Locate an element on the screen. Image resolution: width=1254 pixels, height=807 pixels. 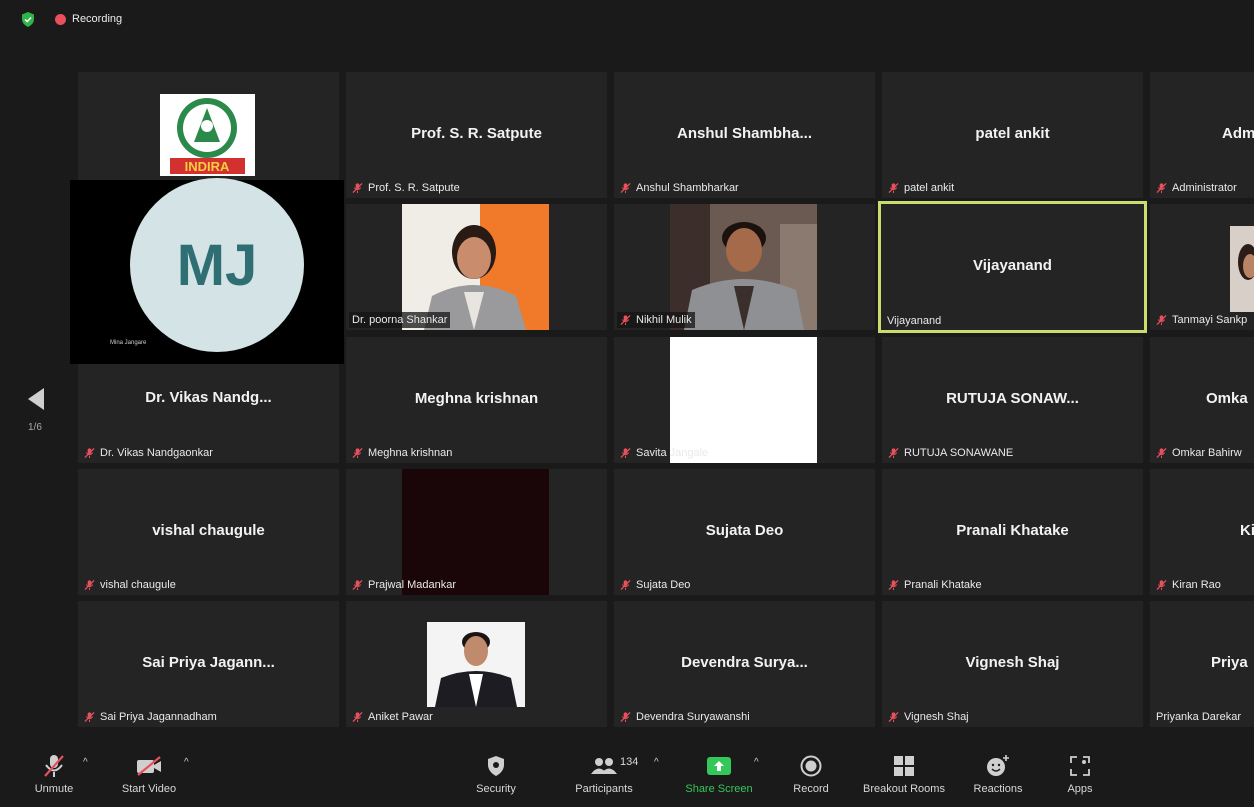
start-video-button: Start Video is located at coordinates (149, 773).